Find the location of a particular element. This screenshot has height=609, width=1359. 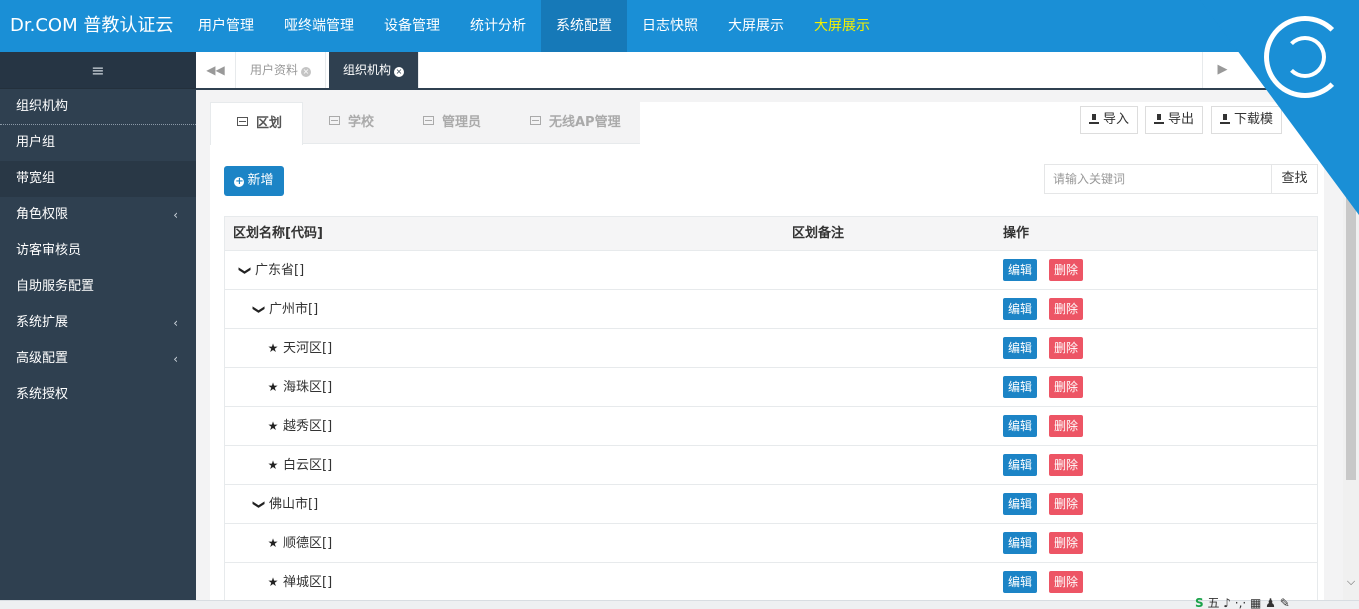

district-name-cell: ❯ 广东省[] is located at coordinates (272, 270).